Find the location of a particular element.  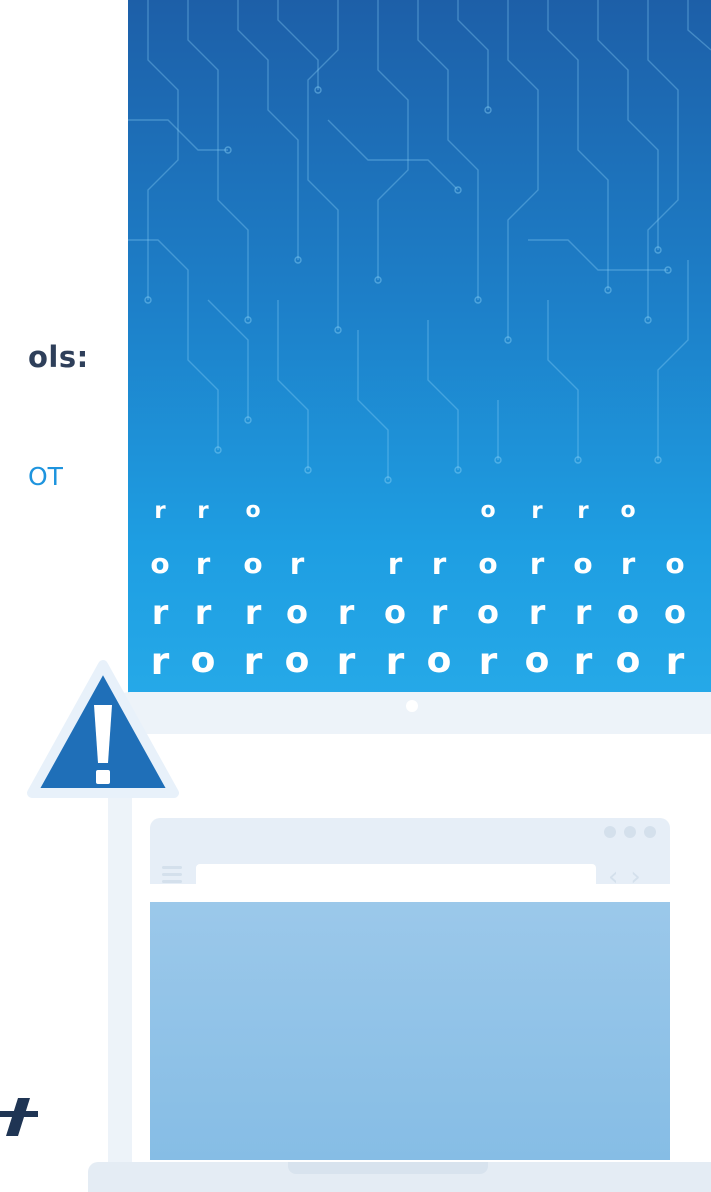

window-controls is located at coordinates (630, 832).